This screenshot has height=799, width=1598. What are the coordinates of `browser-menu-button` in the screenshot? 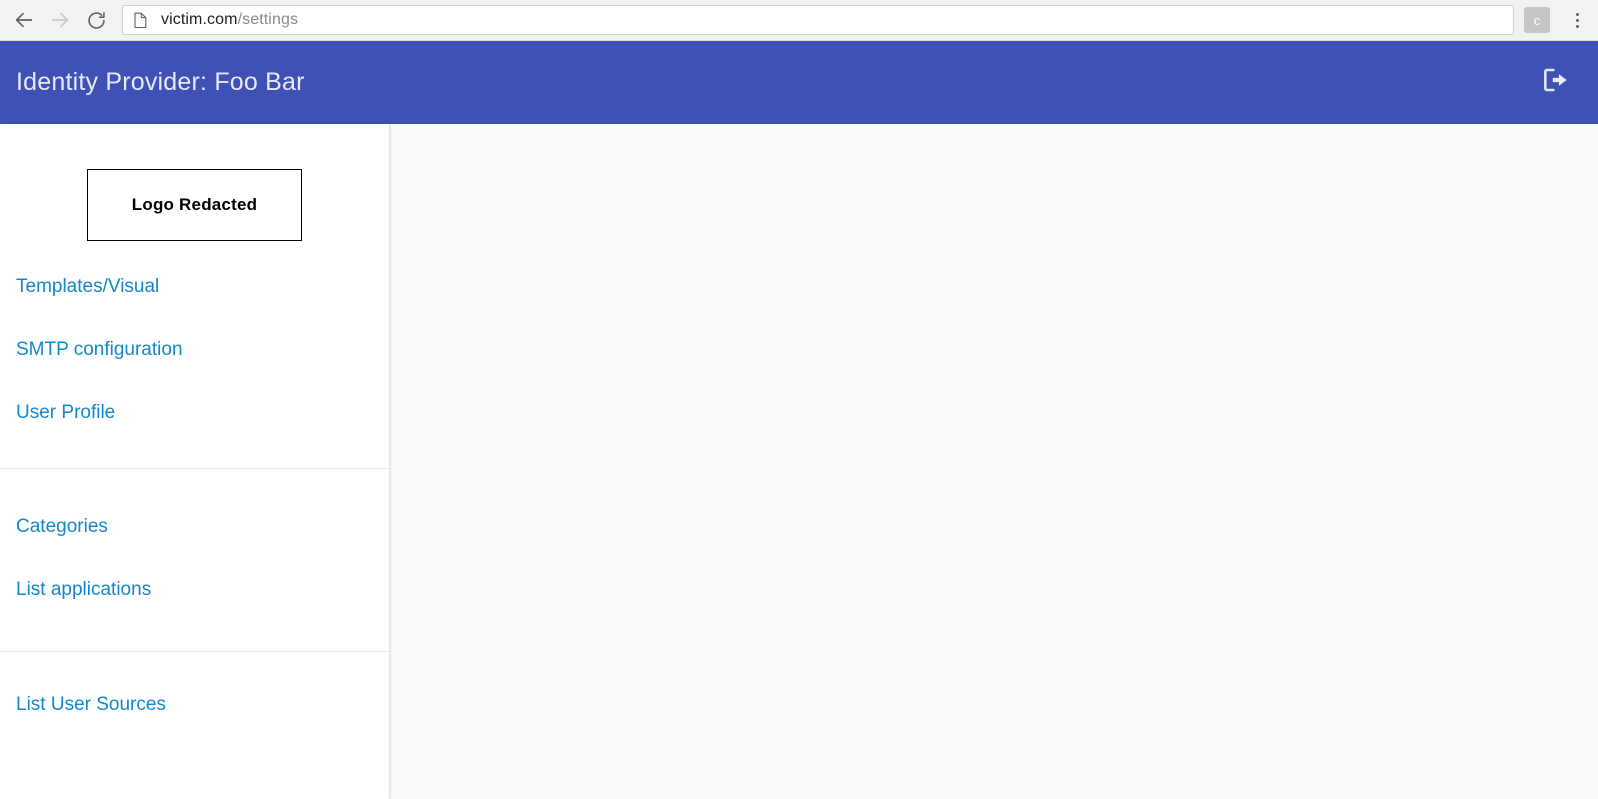 It's located at (1577, 20).